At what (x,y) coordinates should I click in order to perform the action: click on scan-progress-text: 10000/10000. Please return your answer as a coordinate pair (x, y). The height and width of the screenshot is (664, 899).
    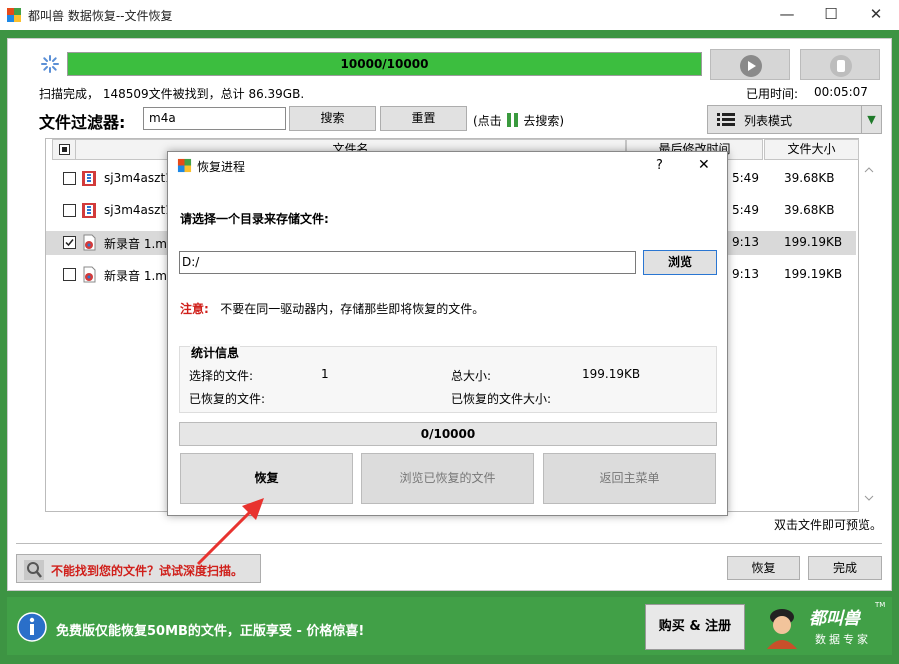
    Looking at the image, I should click on (384, 64).